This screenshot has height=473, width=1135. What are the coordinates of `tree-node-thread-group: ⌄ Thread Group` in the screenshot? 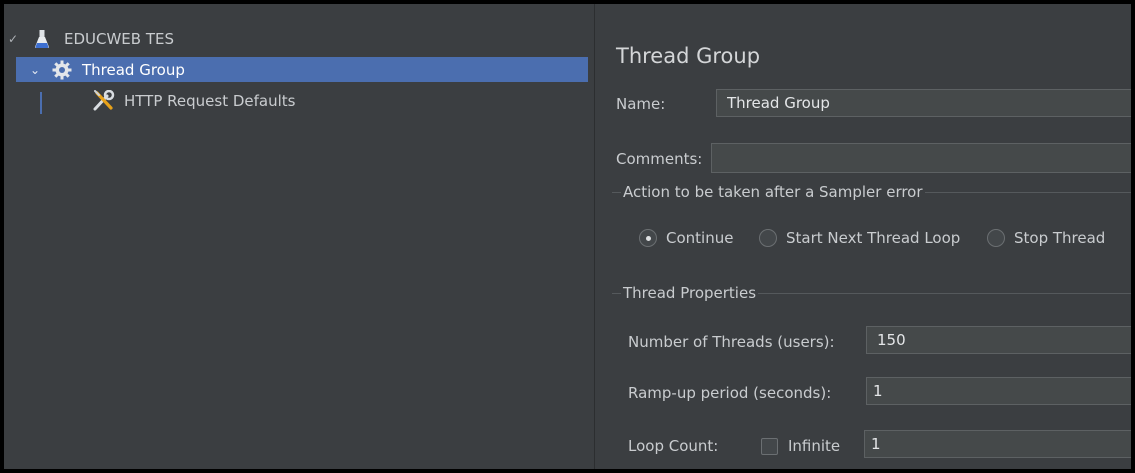 It's located at (302, 69).